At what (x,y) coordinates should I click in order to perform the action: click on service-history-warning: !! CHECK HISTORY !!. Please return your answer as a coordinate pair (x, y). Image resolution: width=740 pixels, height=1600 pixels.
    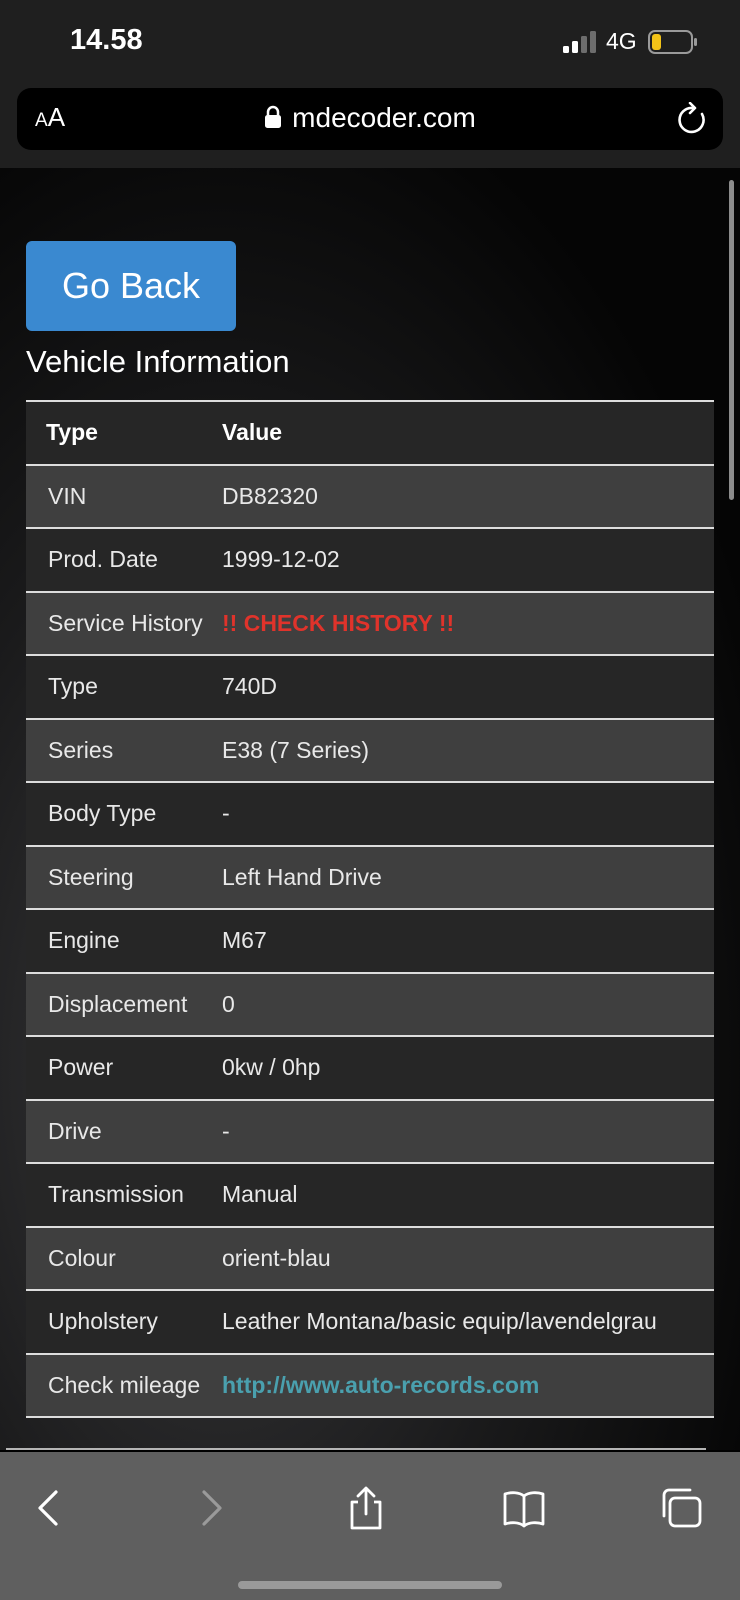
    Looking at the image, I should click on (468, 623).